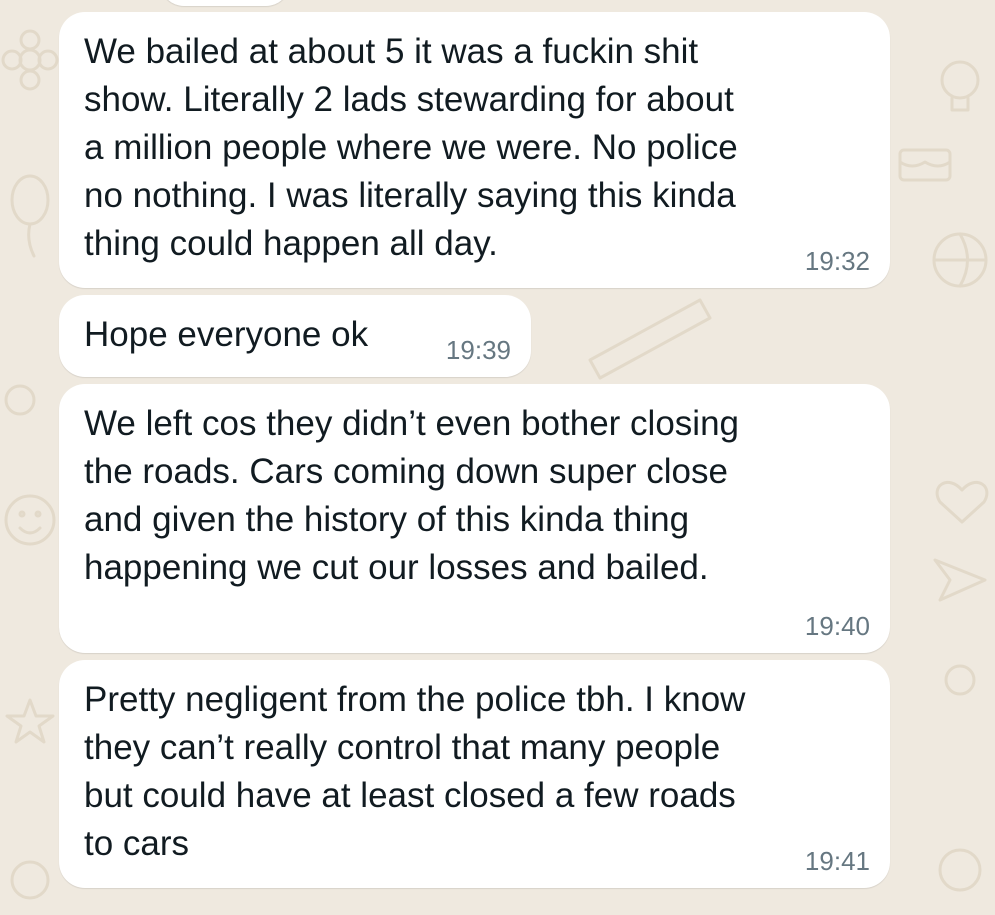 This screenshot has height=915, width=995. What do you see at coordinates (225, 3) in the screenshot?
I see `previous-message-bubble` at bounding box center [225, 3].